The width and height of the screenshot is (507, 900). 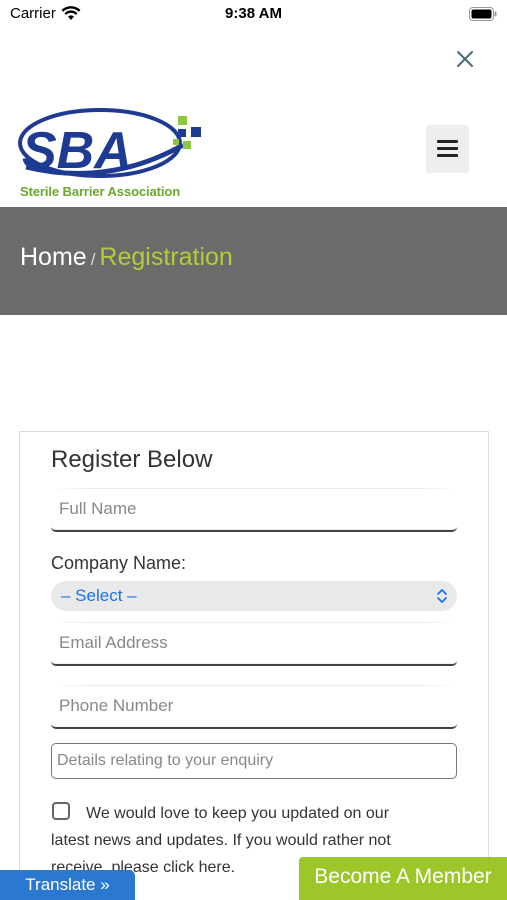 I want to click on breadcrumb: Home / Registration, so click(x=126, y=257).